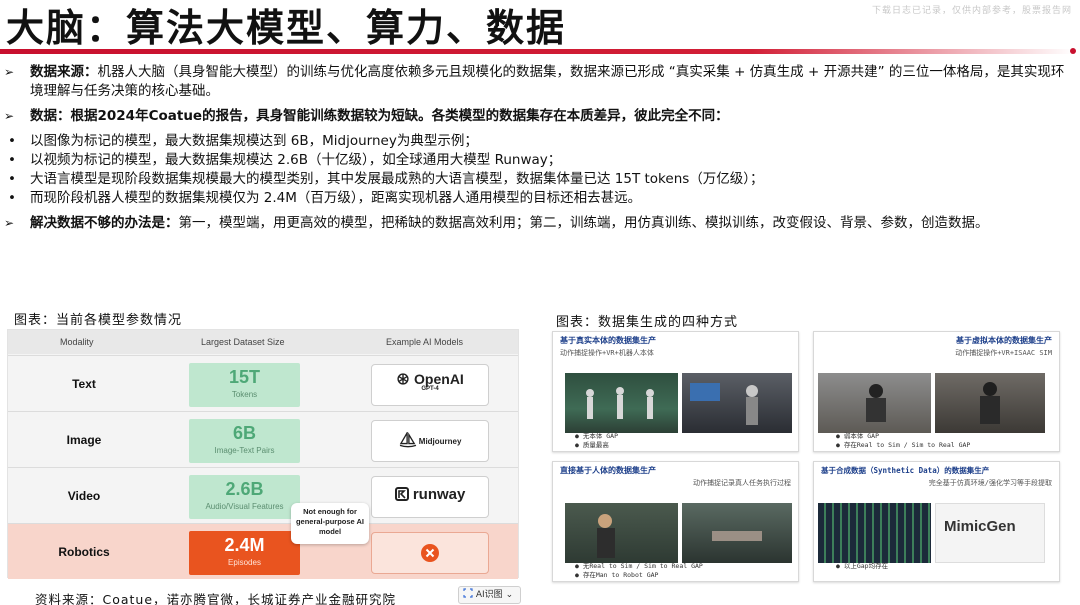 This screenshot has height=605, width=1080. Describe the element at coordinates (254, 141) in the screenshot. I see `bullet-text: 以图像为标记的模型，最大数据集规模达到 6B，Midjourney为典型示例；` at that location.